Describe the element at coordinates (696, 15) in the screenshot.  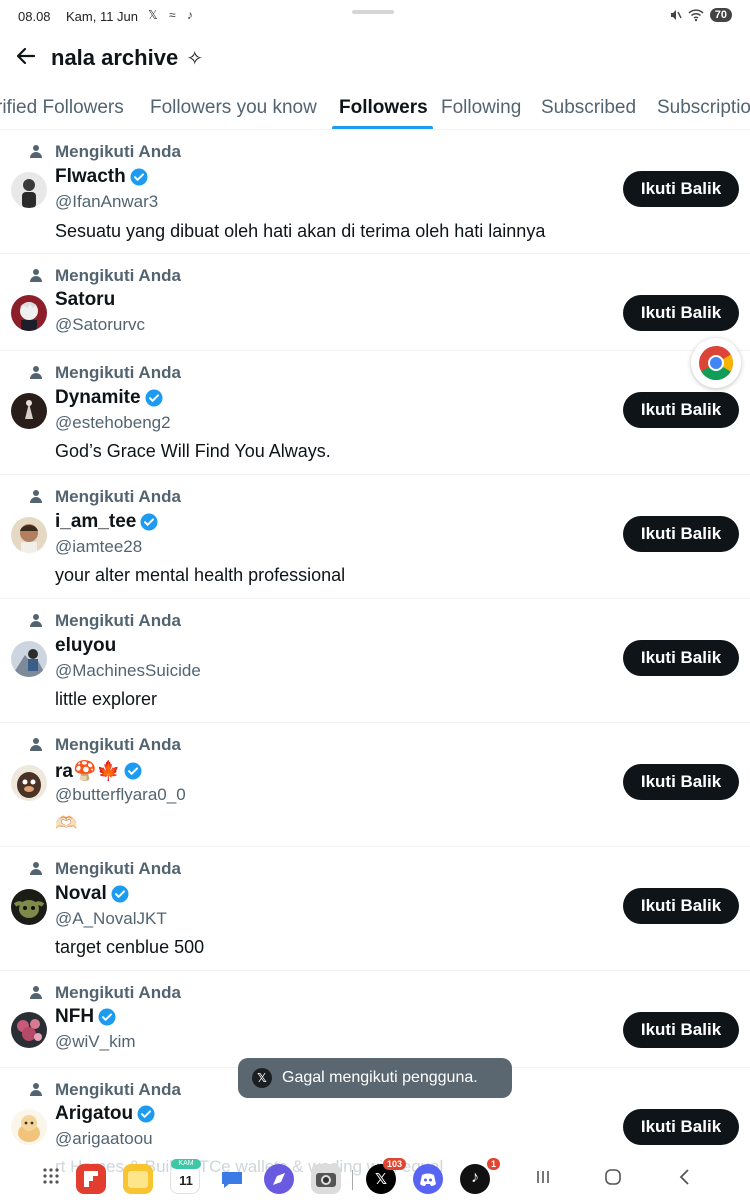
I see `wifi-icon` at that location.